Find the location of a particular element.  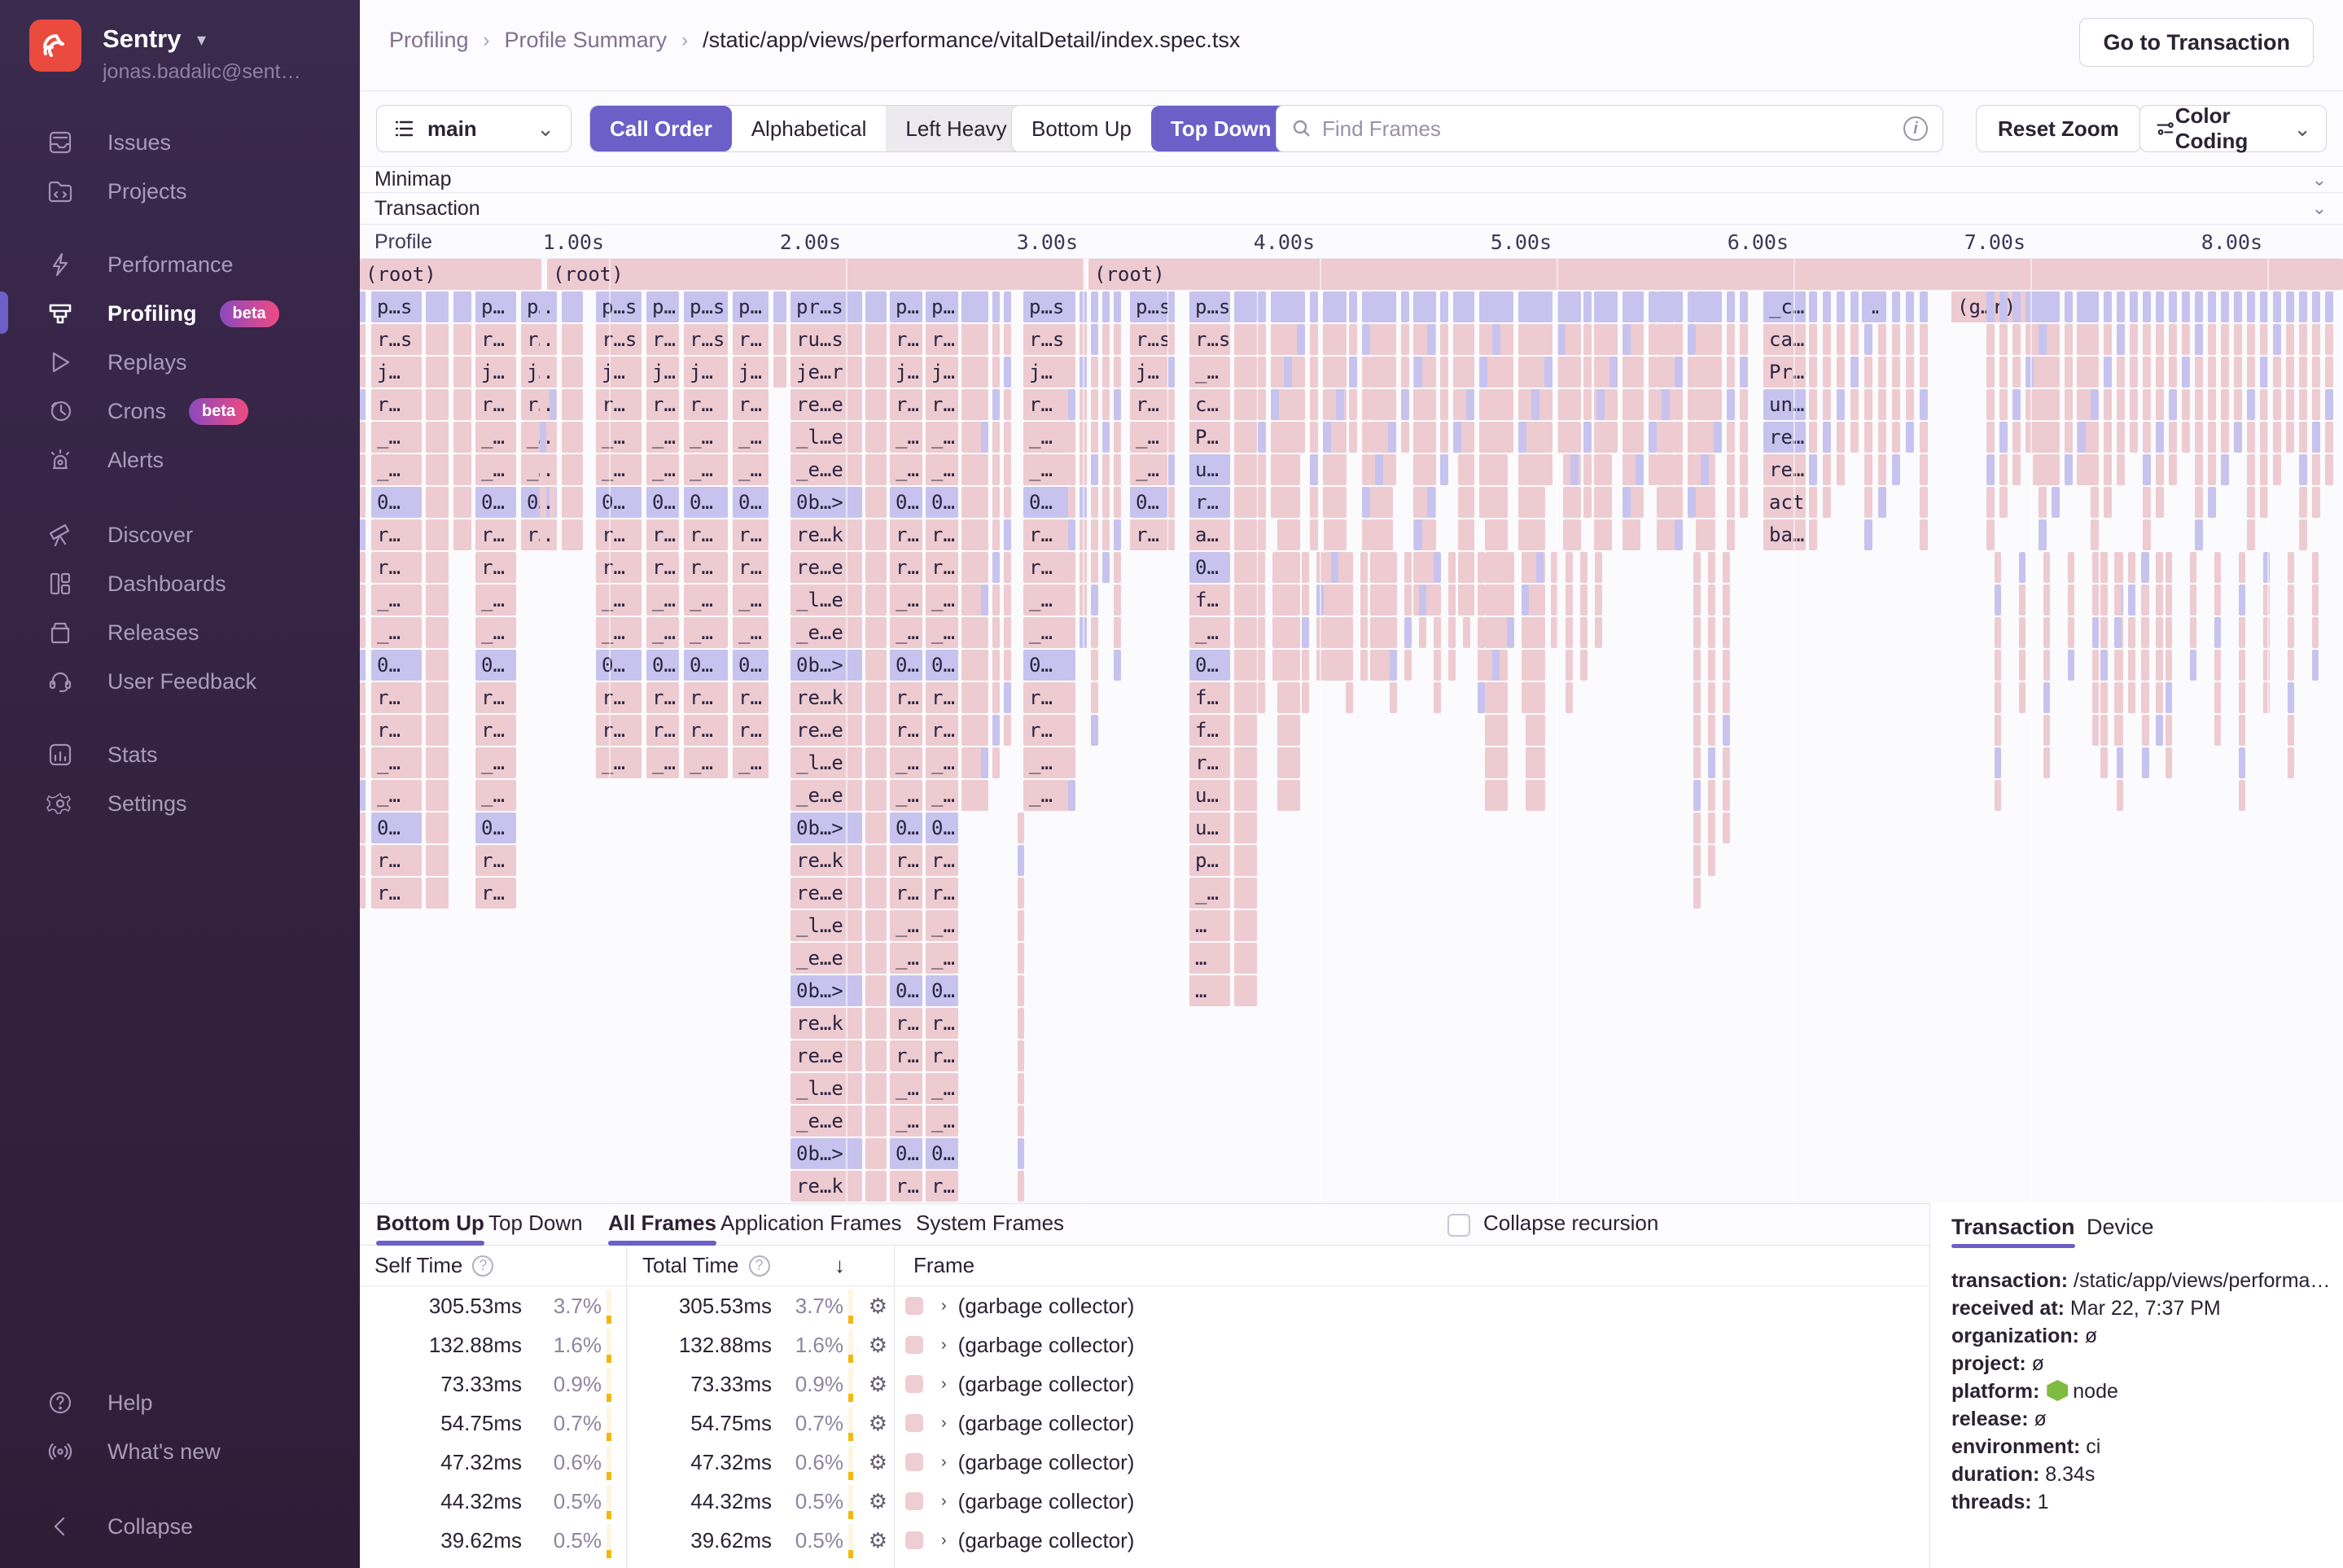

flame-frame: re…e is located at coordinates (826, 1055).